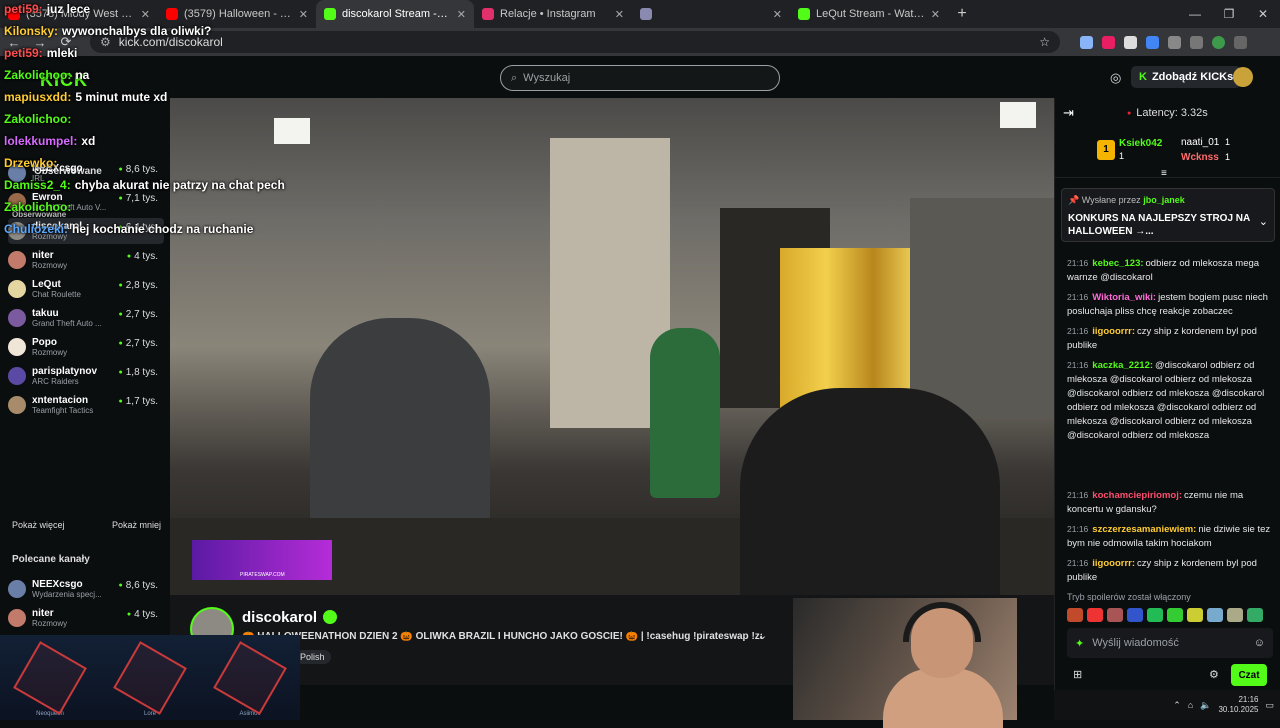 The image size is (1280, 728). I want to click on pinned-by-user: jbo_janek, so click(1164, 200).